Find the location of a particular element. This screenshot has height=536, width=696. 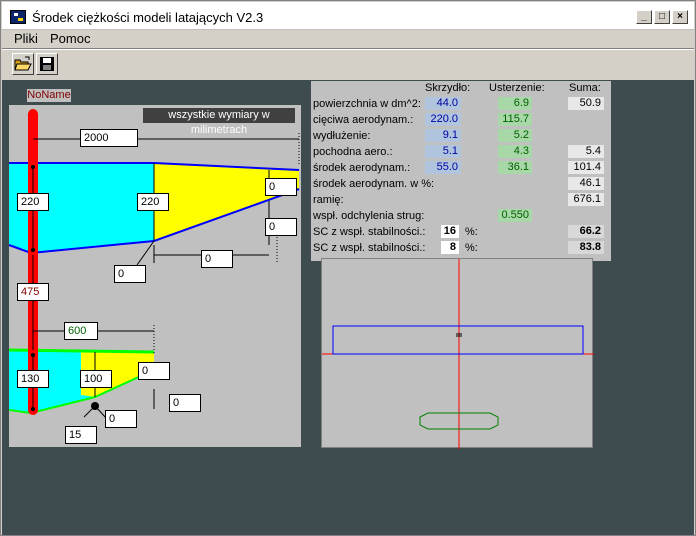

wing-tip-offset-input: 0 is located at coordinates (281, 227).